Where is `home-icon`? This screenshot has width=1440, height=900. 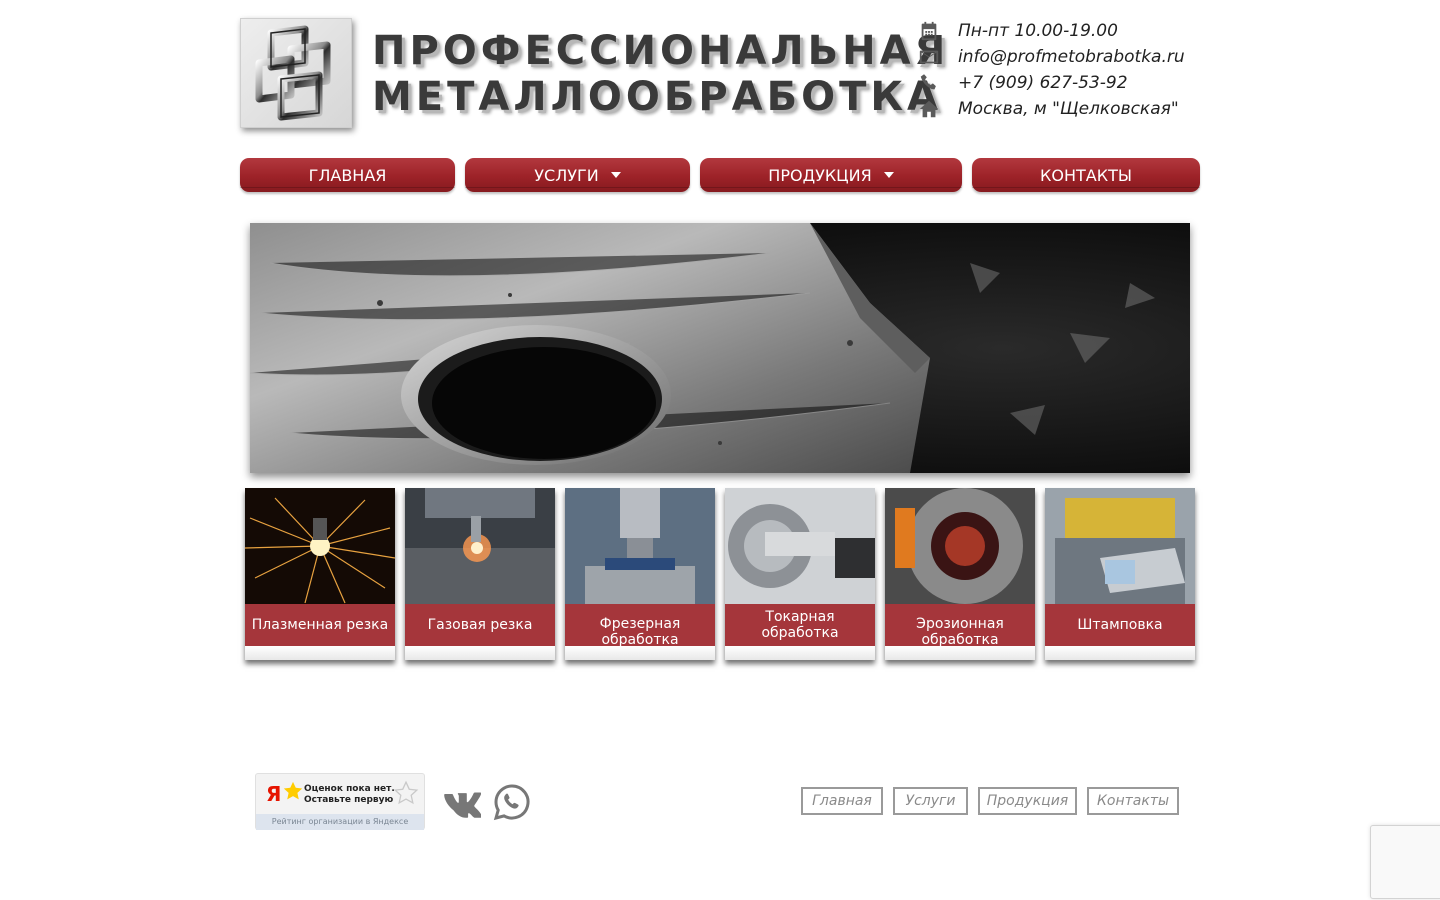 home-icon is located at coordinates (938, 109).